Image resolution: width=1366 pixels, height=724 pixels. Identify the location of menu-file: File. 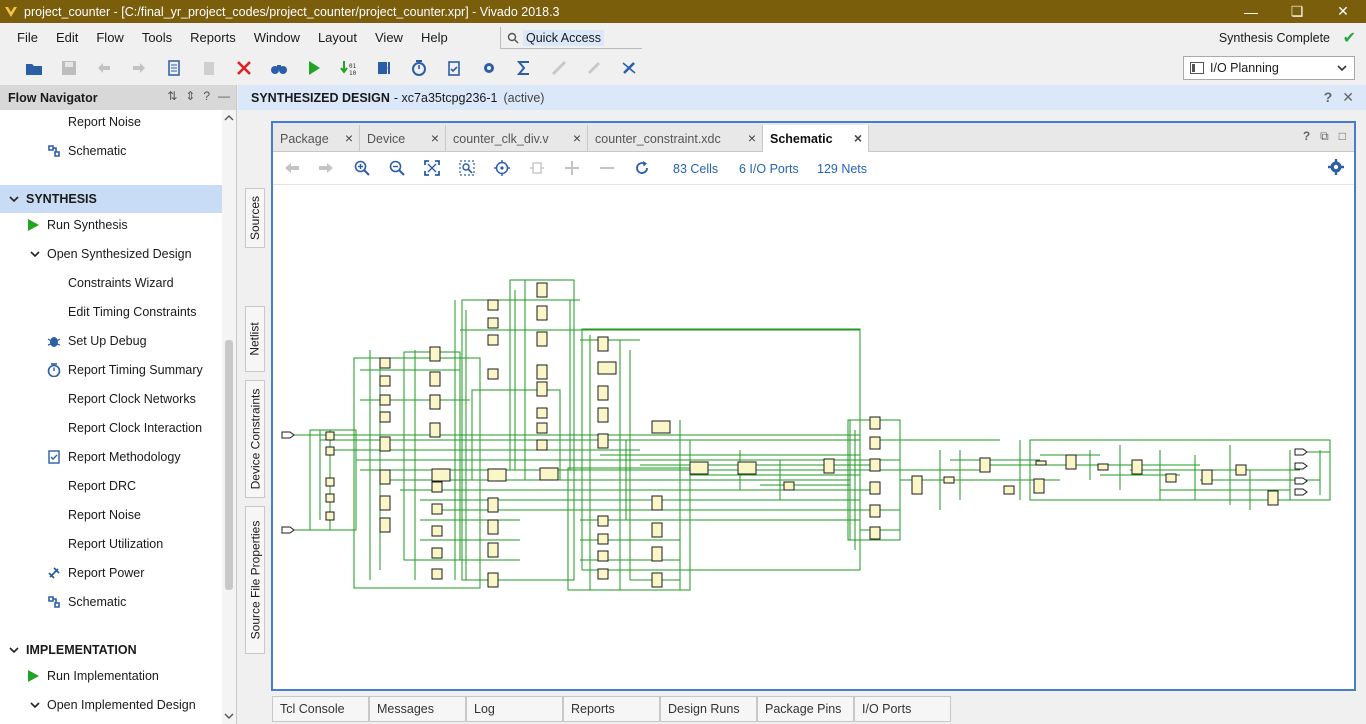
(27, 37).